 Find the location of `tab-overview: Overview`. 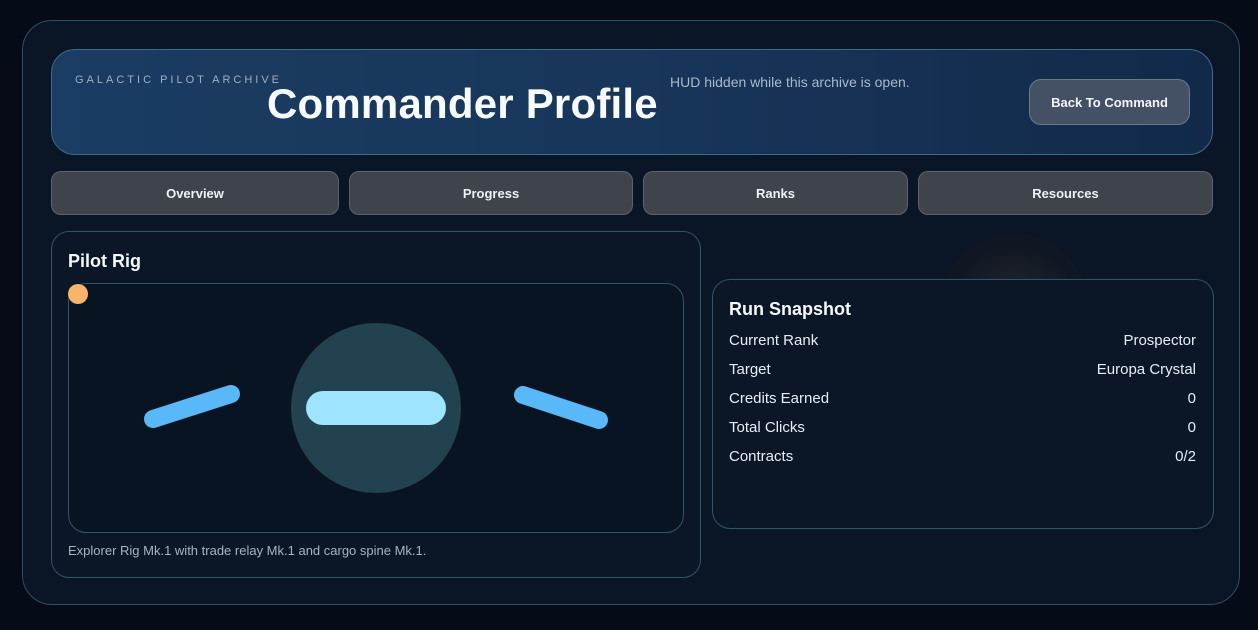

tab-overview: Overview is located at coordinates (195, 193).